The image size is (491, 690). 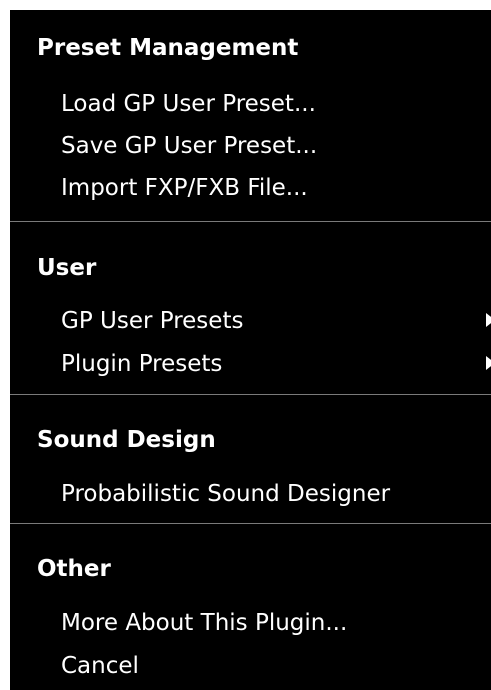 I want to click on menu-item-plugin-presets: Plugin Presets, so click(x=141, y=364).